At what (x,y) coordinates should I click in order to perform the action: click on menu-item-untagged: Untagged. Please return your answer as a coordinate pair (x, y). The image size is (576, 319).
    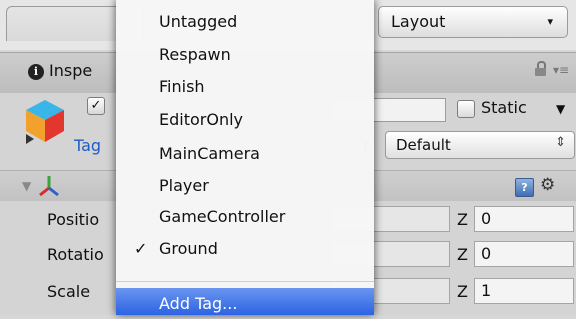
    Looking at the image, I should click on (245, 21).